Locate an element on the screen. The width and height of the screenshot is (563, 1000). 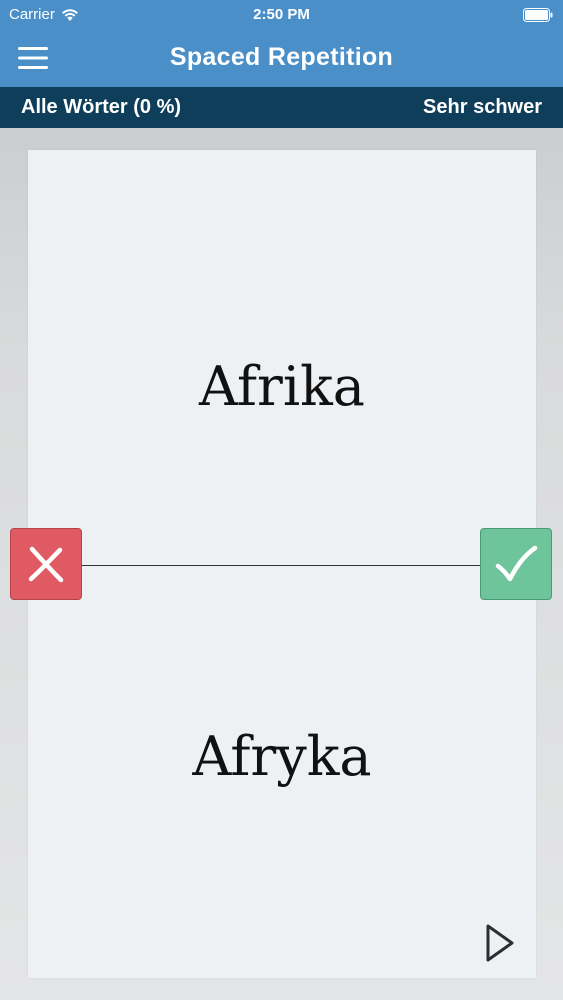
status-bar: Carrier 2:50 PM is located at coordinates (281, 15).